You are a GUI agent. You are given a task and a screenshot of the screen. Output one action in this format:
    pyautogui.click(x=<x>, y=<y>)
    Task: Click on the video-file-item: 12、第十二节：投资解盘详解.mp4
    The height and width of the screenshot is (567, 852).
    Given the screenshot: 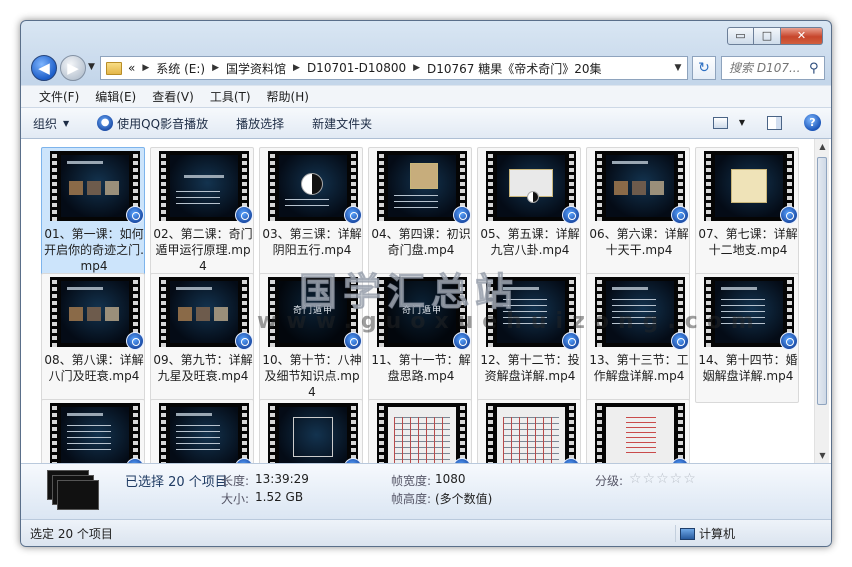 What is the action you would take?
    pyautogui.click(x=529, y=338)
    